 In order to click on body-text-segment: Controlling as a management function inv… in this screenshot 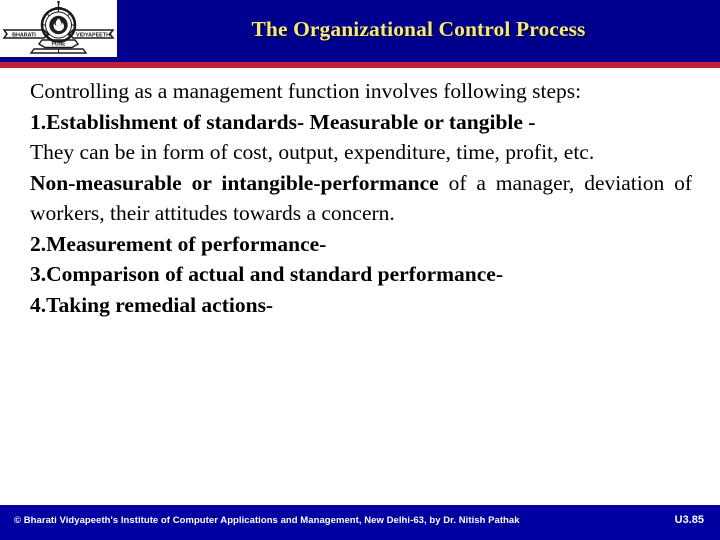, I will do `click(306, 91)`.